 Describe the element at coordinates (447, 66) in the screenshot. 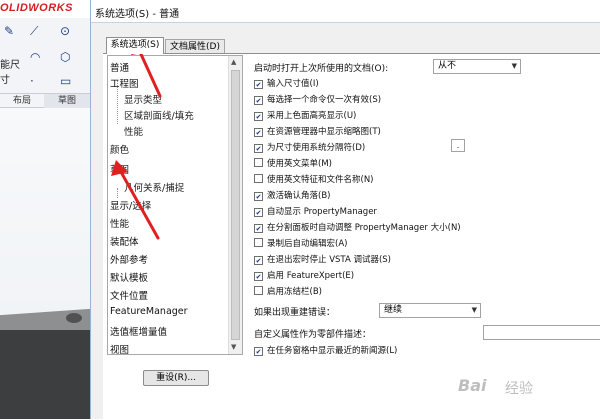

I see `open-last-doc-value: 从不` at that location.